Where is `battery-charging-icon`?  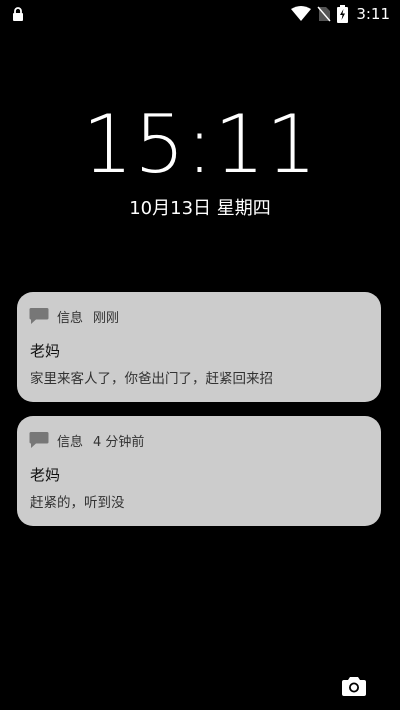
battery-charging-icon is located at coordinates (343, 14).